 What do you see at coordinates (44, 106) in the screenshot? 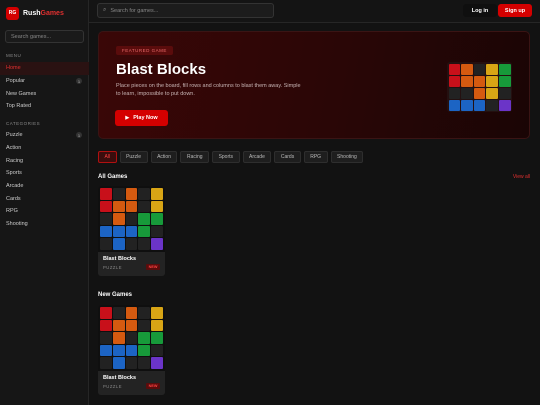
I see `sidebar-item-top-rated: Top Rated` at bounding box center [44, 106].